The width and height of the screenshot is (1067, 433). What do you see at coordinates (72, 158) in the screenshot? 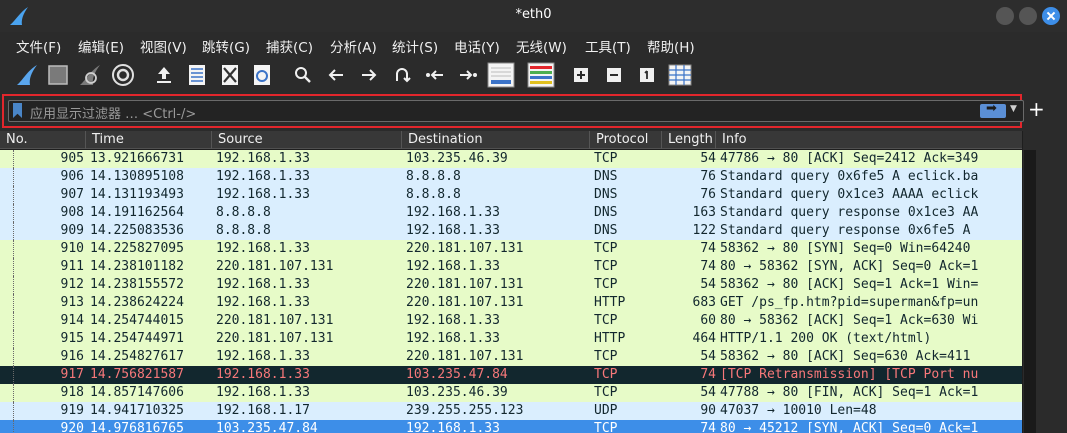
I see `packet-number: 905` at bounding box center [72, 158].